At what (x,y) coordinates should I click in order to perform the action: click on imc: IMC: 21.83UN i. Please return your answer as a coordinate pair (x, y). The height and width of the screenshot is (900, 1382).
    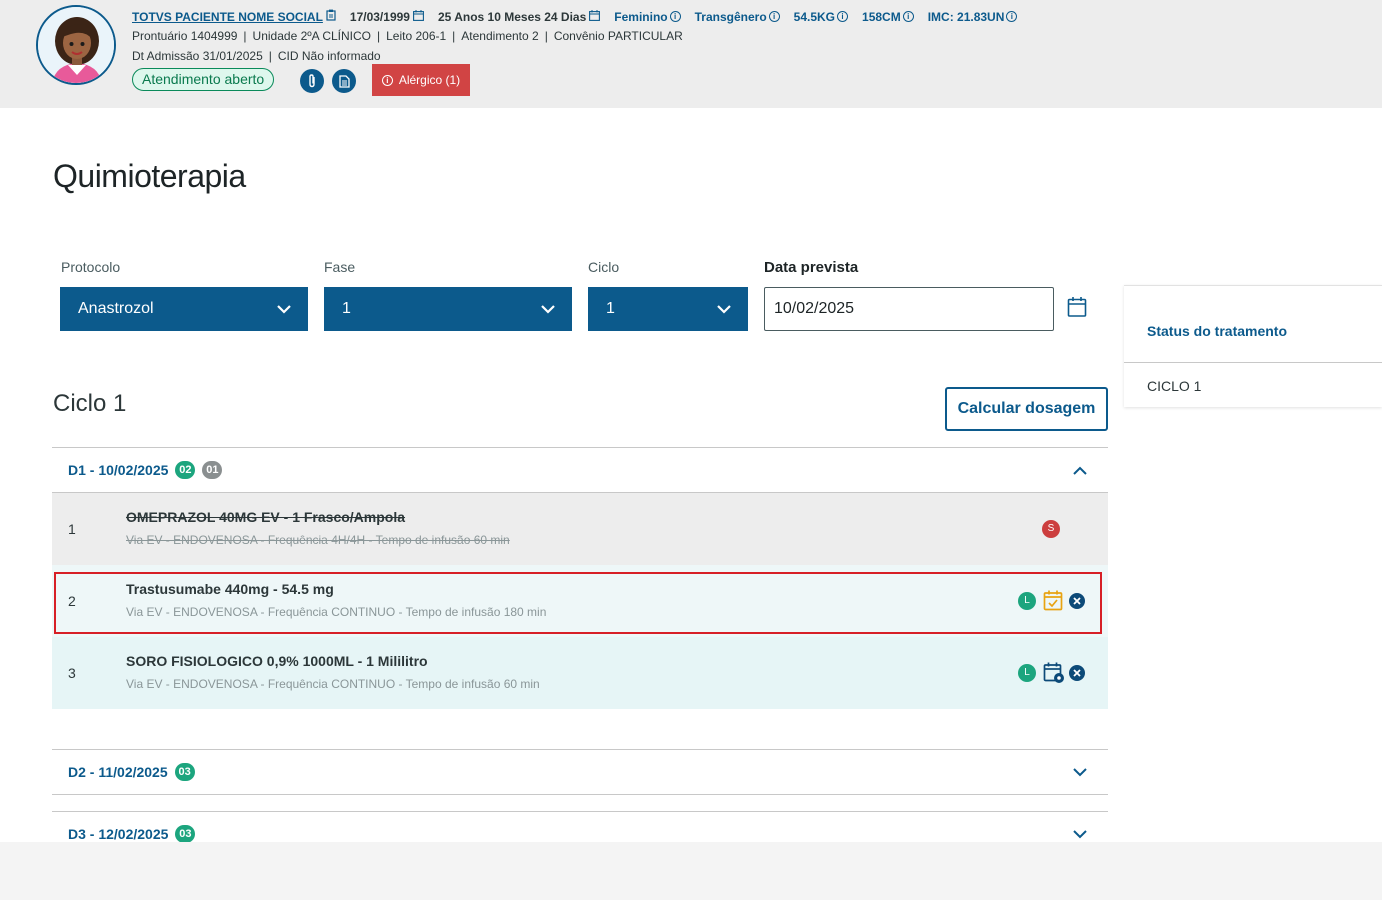
    Looking at the image, I should click on (973, 17).